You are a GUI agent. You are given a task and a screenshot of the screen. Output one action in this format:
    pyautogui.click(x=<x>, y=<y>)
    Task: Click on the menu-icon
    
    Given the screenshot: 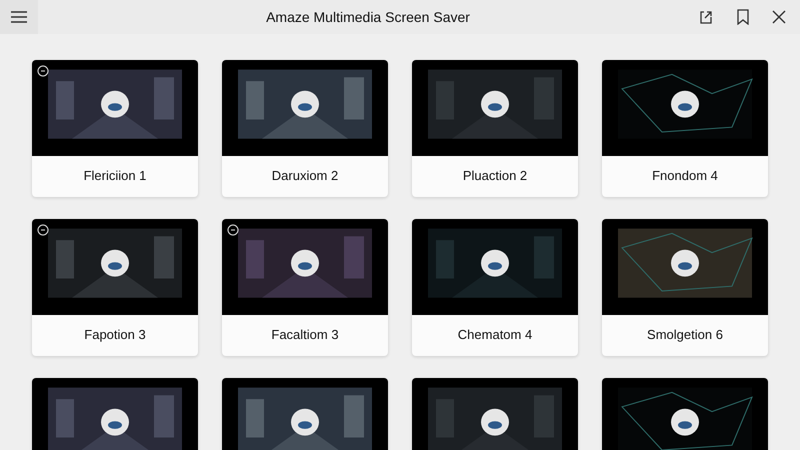 What is the action you would take?
    pyautogui.click(x=19, y=17)
    